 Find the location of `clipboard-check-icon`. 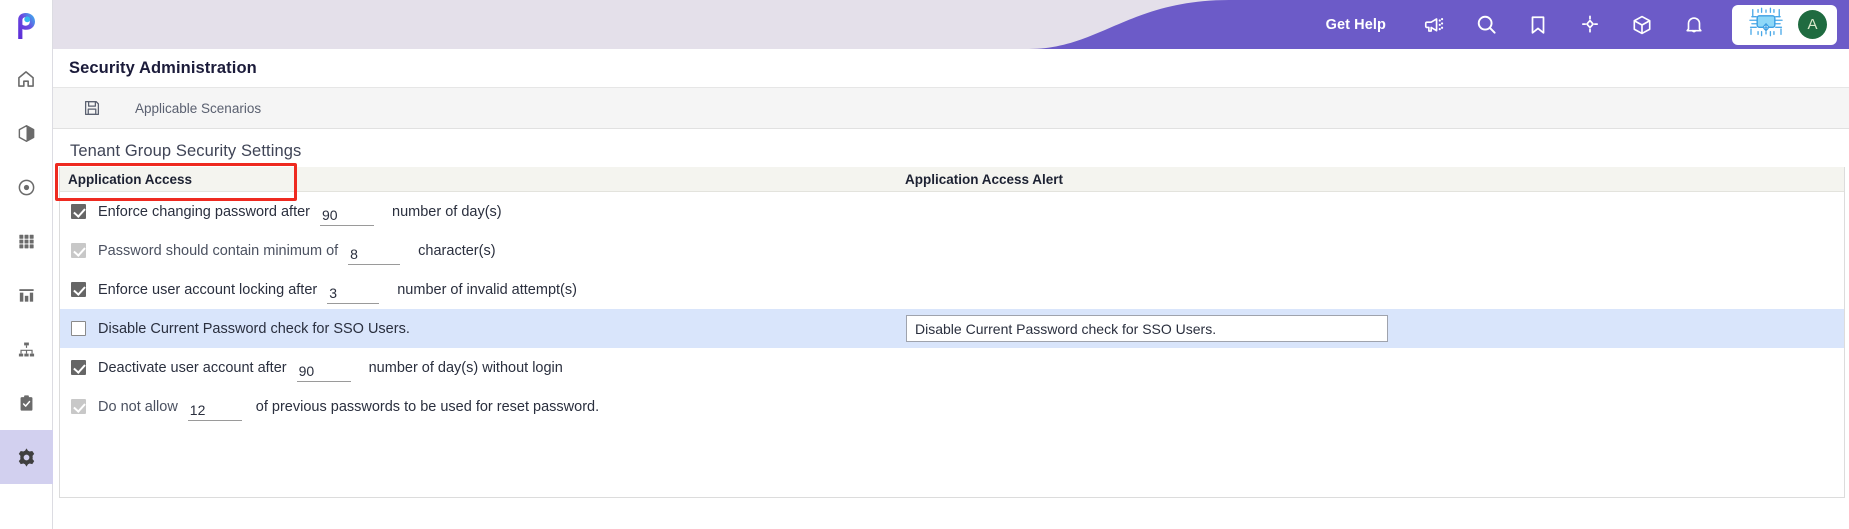

clipboard-check-icon is located at coordinates (26, 402).